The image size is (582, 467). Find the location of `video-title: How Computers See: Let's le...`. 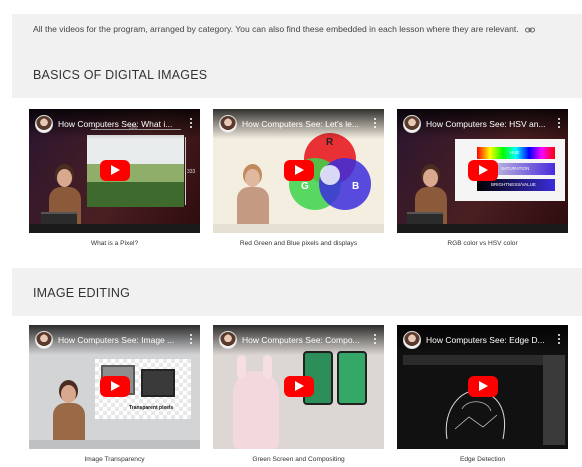

video-title: How Computers See: Let's le... is located at coordinates (302, 124).